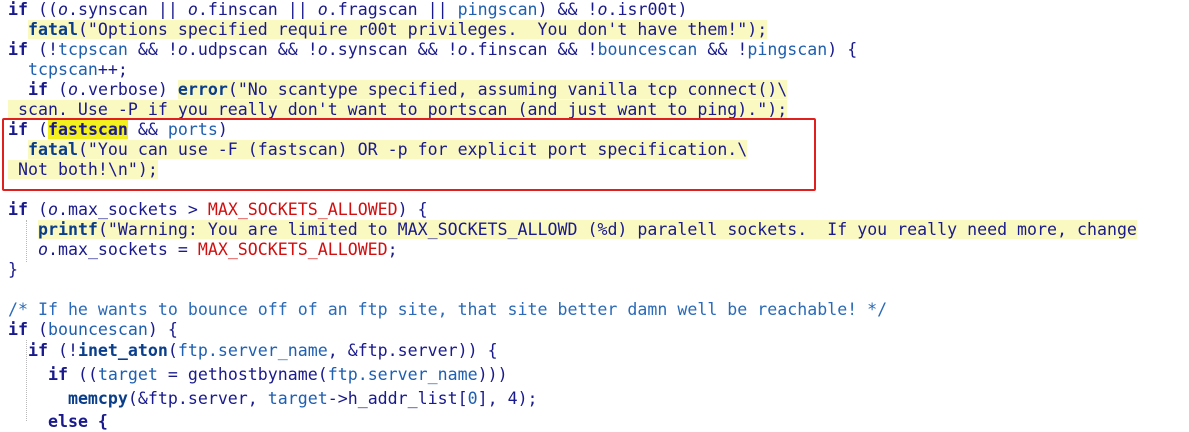  What do you see at coordinates (302, 209) in the screenshot?
I see `code-token: MAX_SOCKETS_ALLOWED` at bounding box center [302, 209].